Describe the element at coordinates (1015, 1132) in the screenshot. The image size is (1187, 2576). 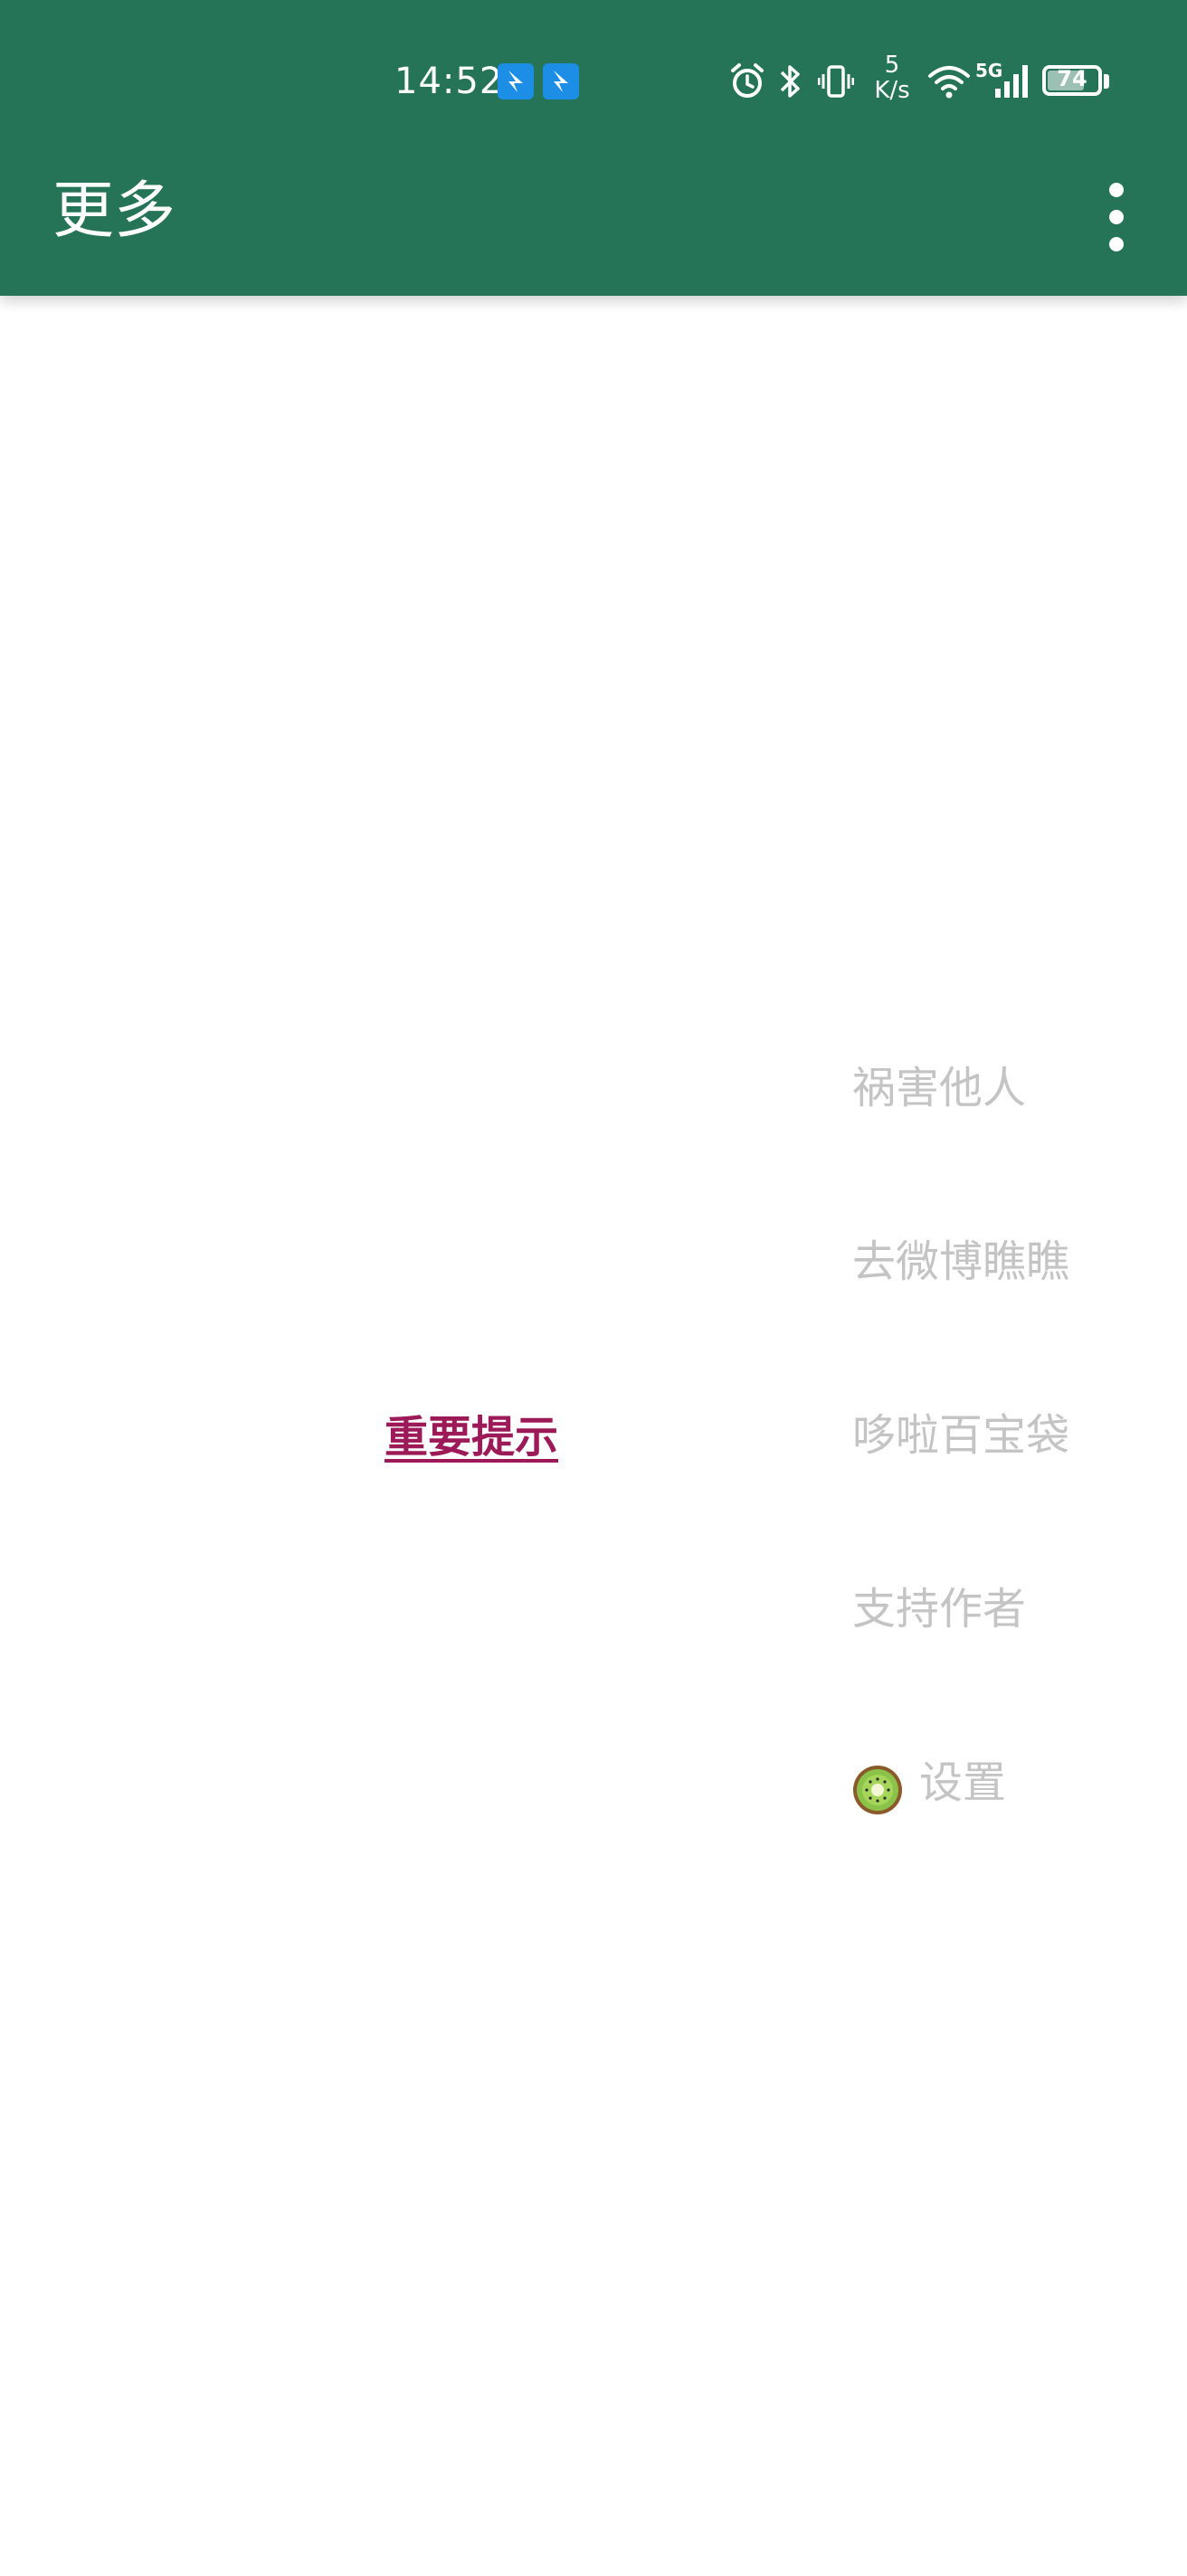
I see `menu-item-harm-others: 祸害他人` at that location.